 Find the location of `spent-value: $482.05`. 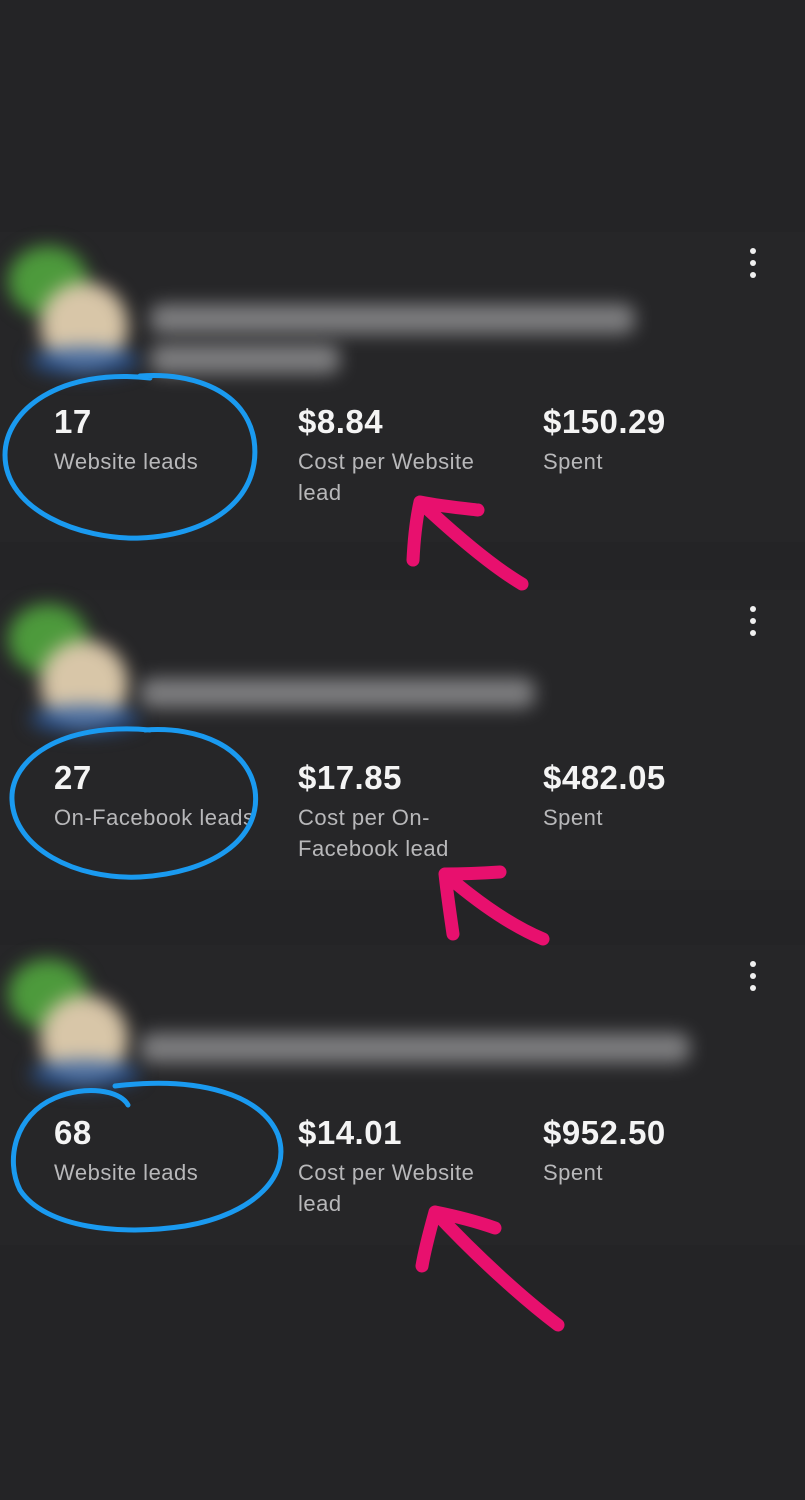

spent-value: $482.05 is located at coordinates (604, 777).